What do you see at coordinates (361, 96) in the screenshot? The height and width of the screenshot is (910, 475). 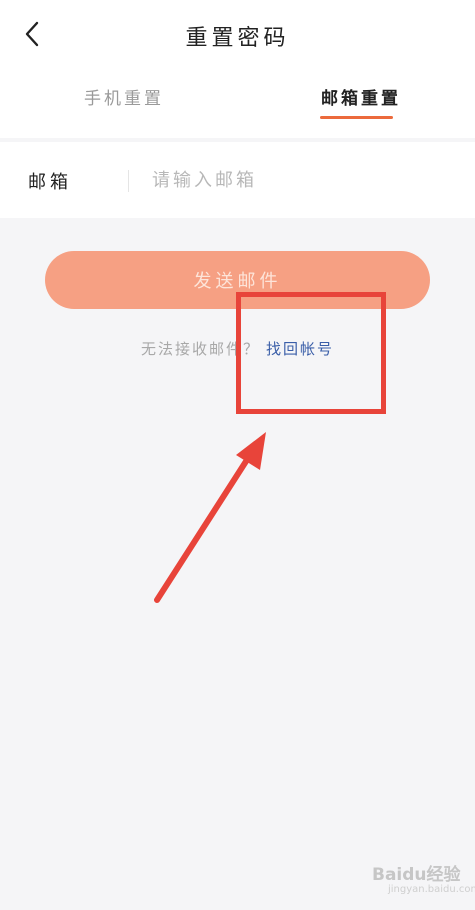 I see `tab-email-reset: 邮箱重置` at bounding box center [361, 96].